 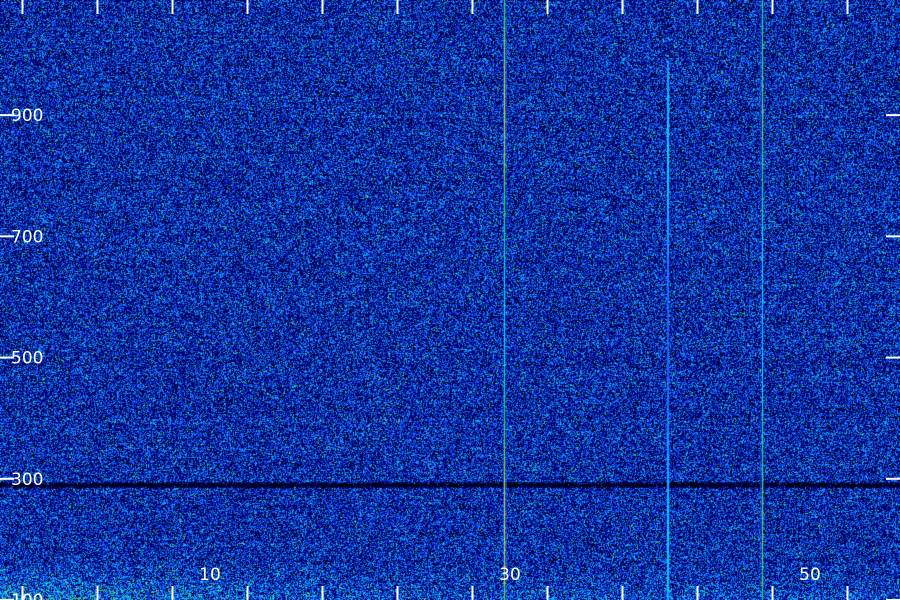 What do you see at coordinates (27, 595) in the screenshot?
I see `y-tick-label: 100` at bounding box center [27, 595].